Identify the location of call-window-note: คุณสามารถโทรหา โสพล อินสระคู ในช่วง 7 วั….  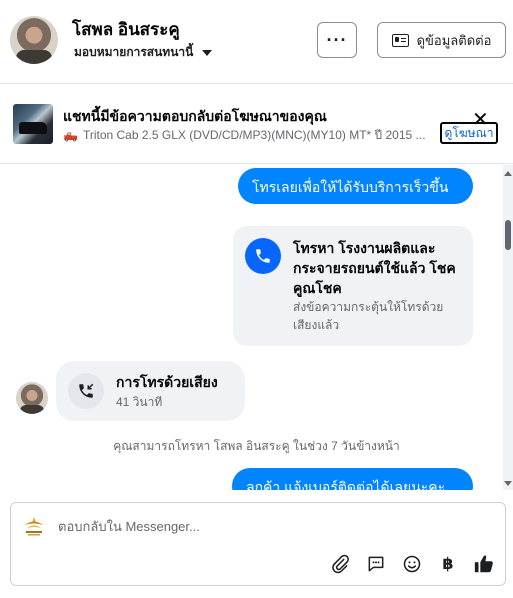
(256, 446).